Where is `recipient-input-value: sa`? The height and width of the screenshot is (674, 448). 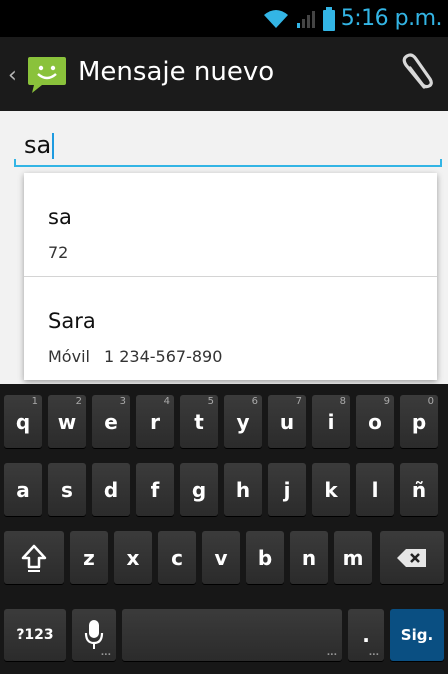 recipient-input-value: sa is located at coordinates (38, 145).